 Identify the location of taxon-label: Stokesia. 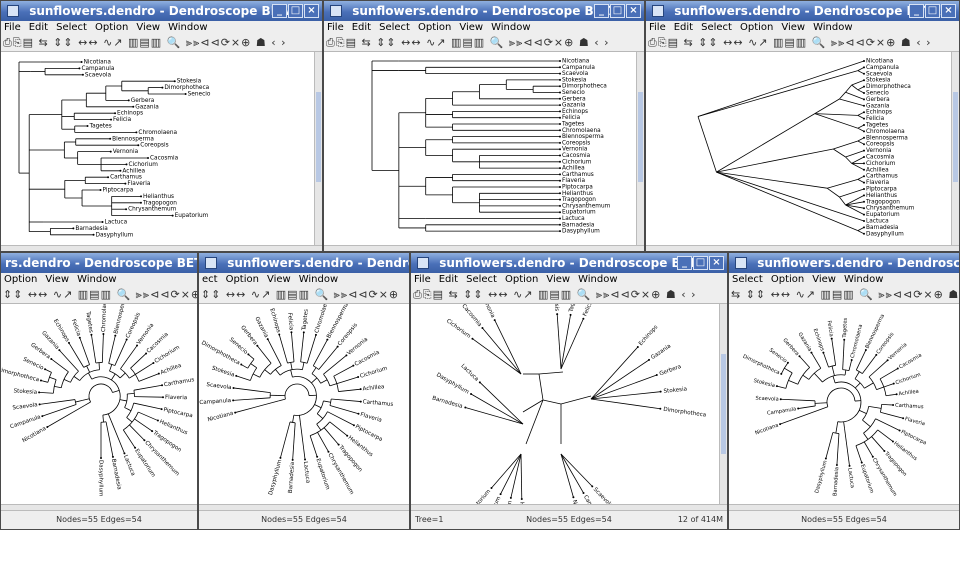
(25, 391).